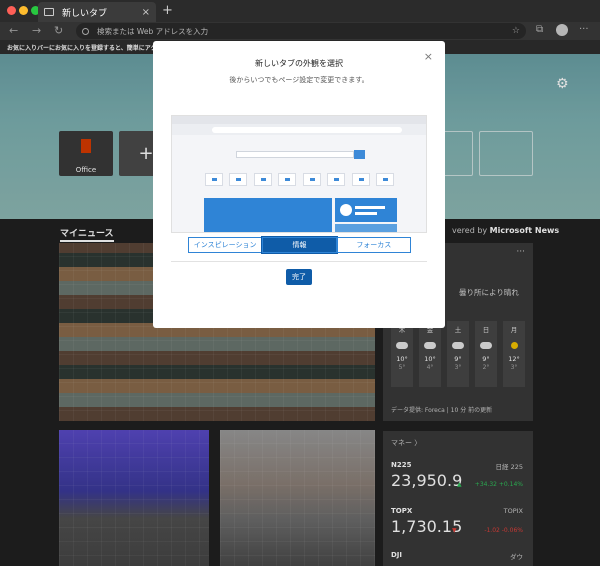 This screenshot has width=600, height=566. I want to click on new-tab-button: +, so click(167, 10).